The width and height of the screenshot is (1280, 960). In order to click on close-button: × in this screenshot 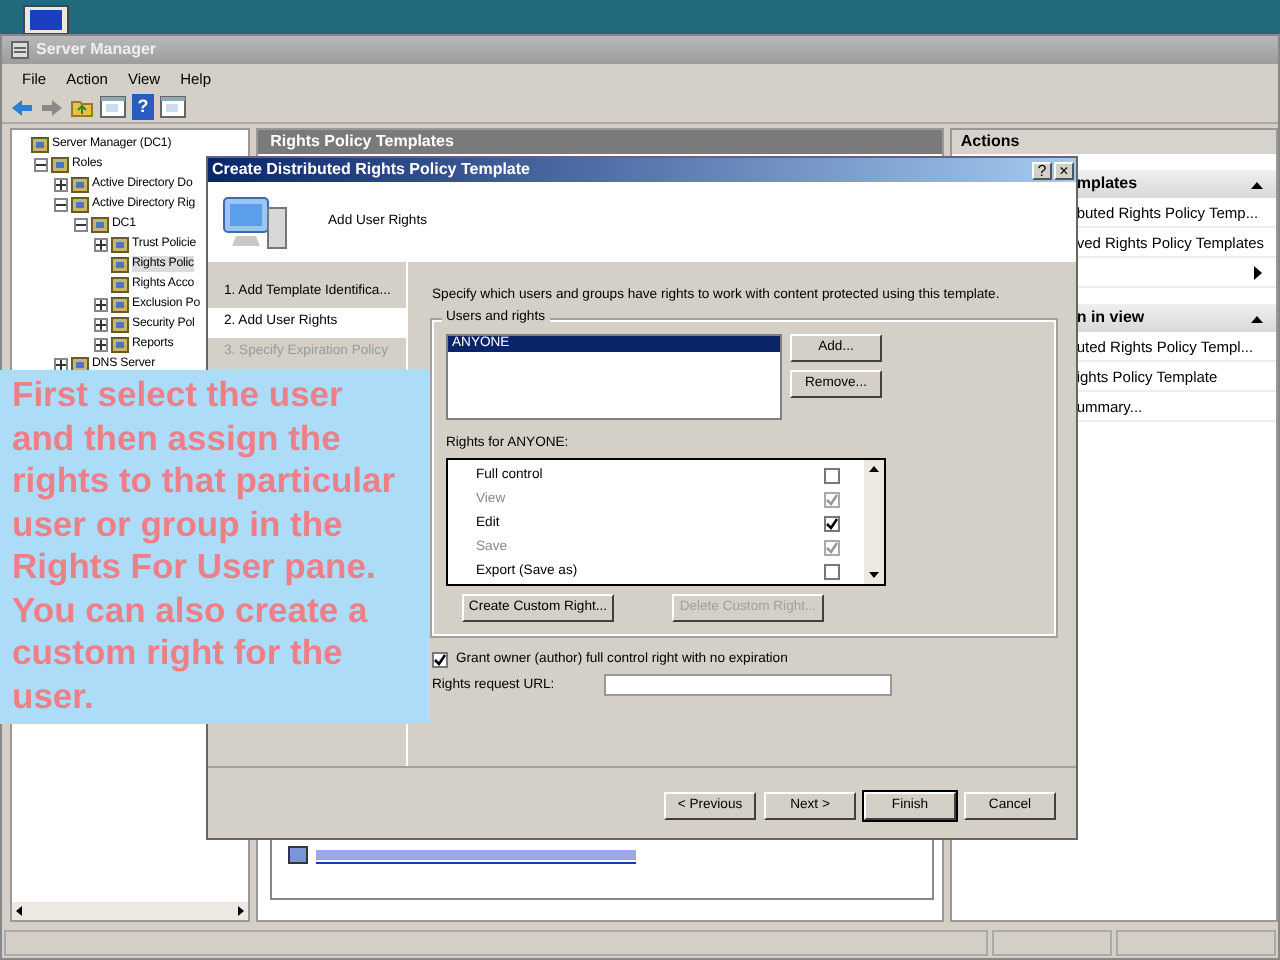, I will do `click(1064, 170)`.